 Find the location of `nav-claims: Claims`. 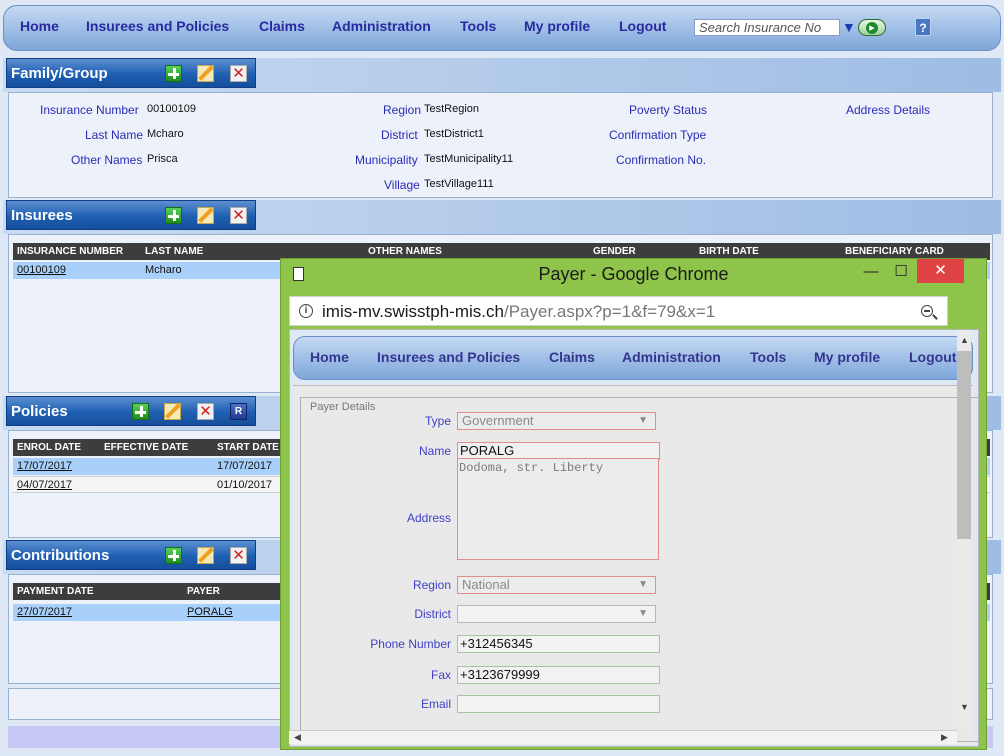

nav-claims: Claims is located at coordinates (282, 26).